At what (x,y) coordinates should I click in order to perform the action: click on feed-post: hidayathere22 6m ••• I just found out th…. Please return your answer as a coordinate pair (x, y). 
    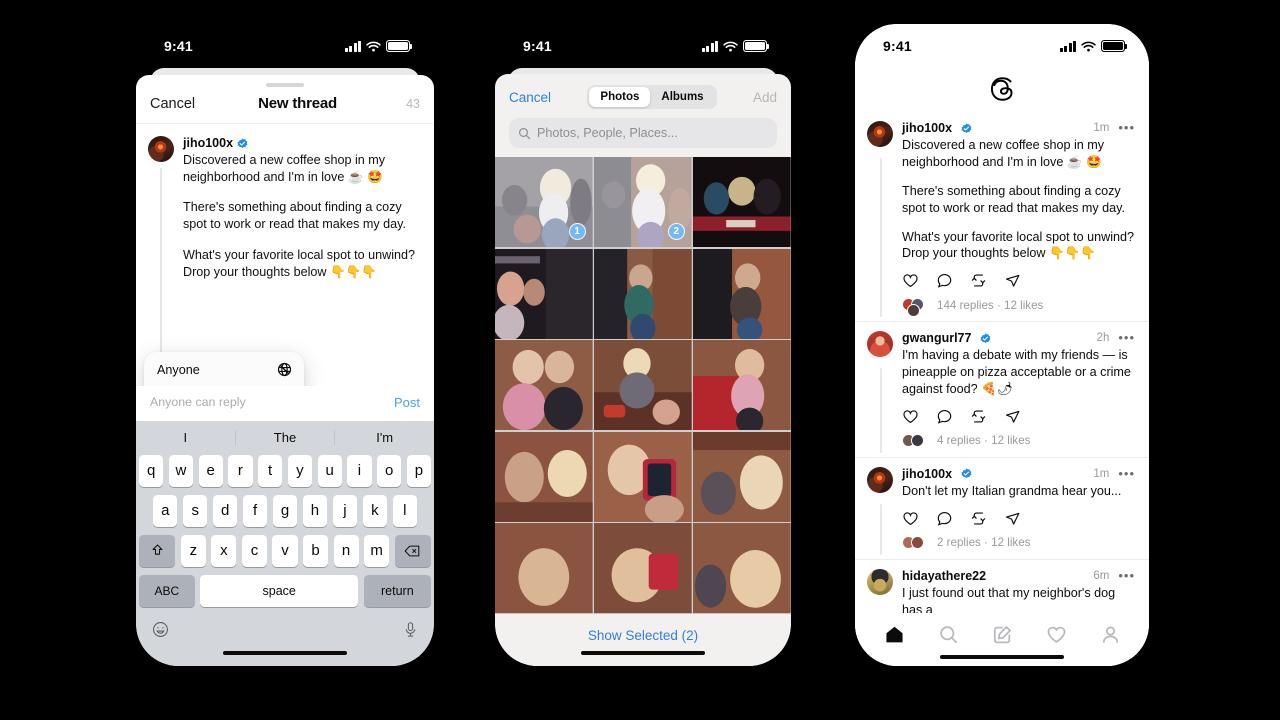
    Looking at the image, I should click on (1002, 586).